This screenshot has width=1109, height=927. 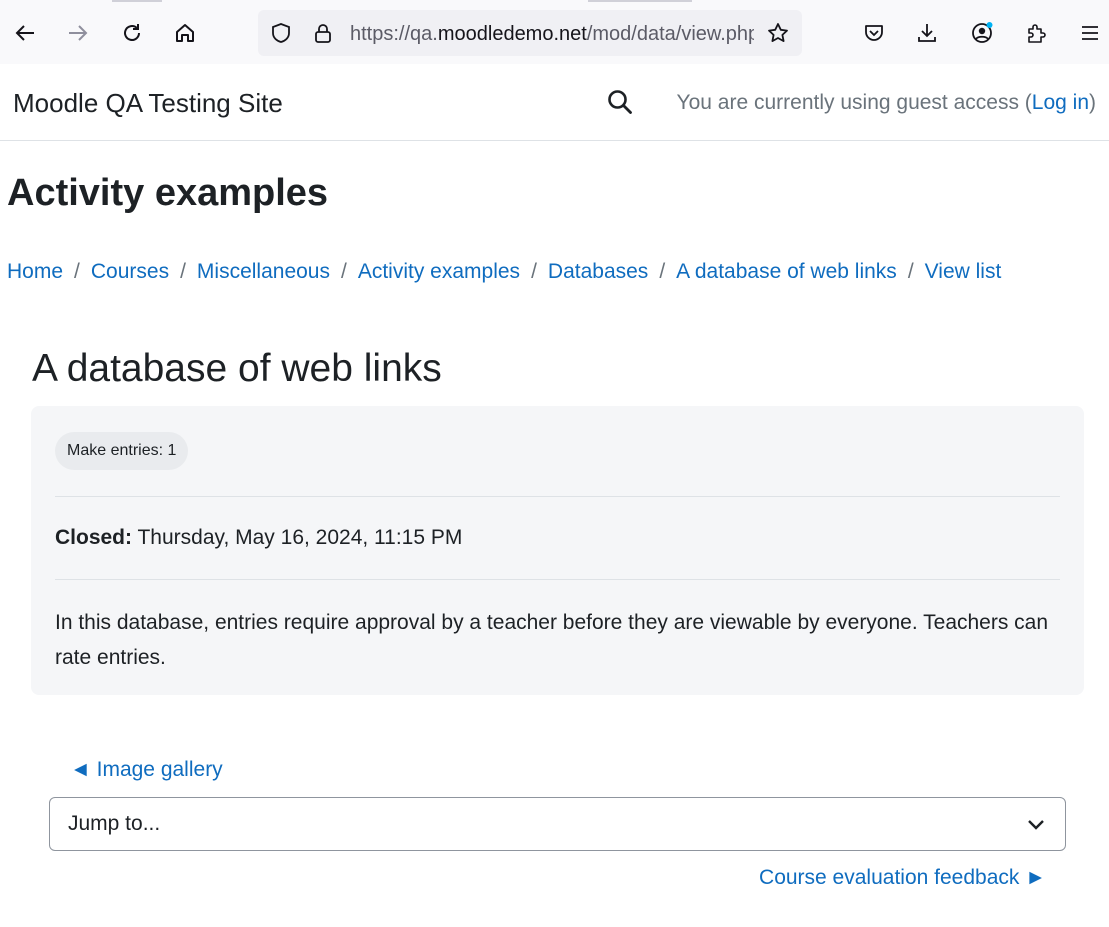 I want to click on home-icon, so click(x=185, y=33).